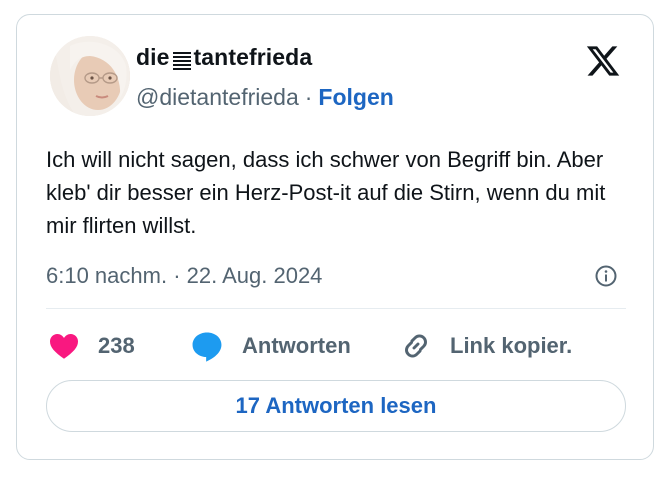 This screenshot has height=484, width=668. Describe the element at coordinates (416, 346) in the screenshot. I see `link-icon` at that location.